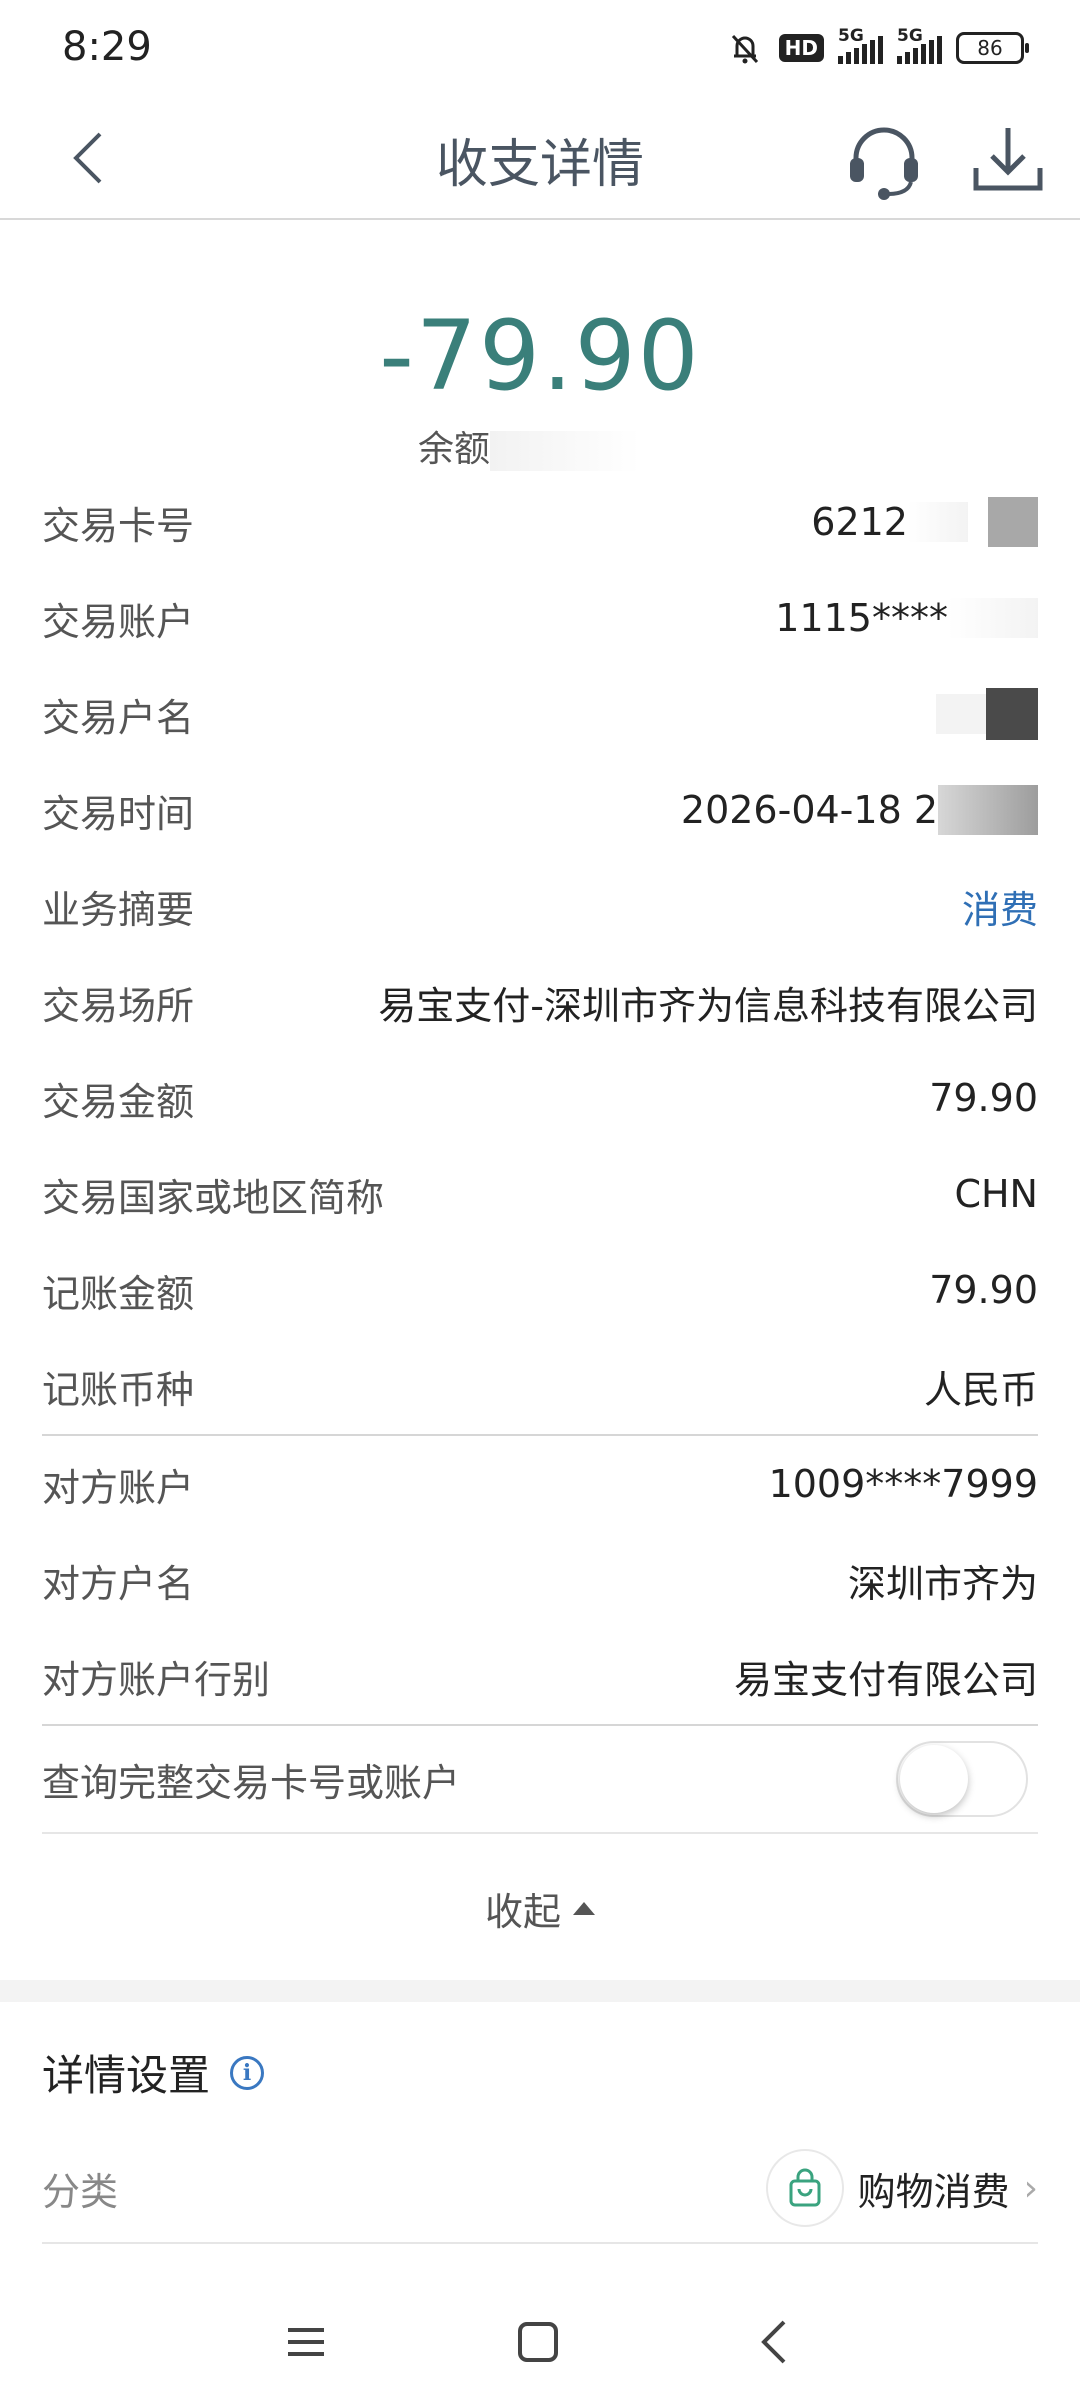 The width and height of the screenshot is (1080, 2400). What do you see at coordinates (540, 1292) in the screenshot?
I see `detail-row-posted-amount: 记账金额 79.90` at bounding box center [540, 1292].